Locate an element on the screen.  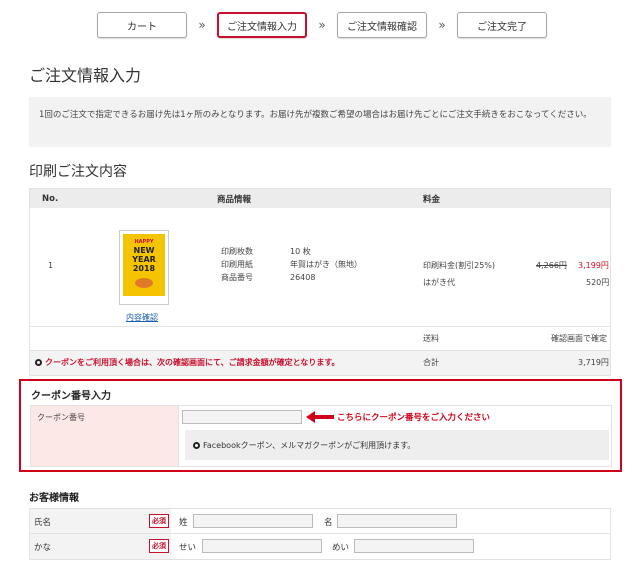
step-label: ご注文情報確認 is located at coordinates (382, 27).